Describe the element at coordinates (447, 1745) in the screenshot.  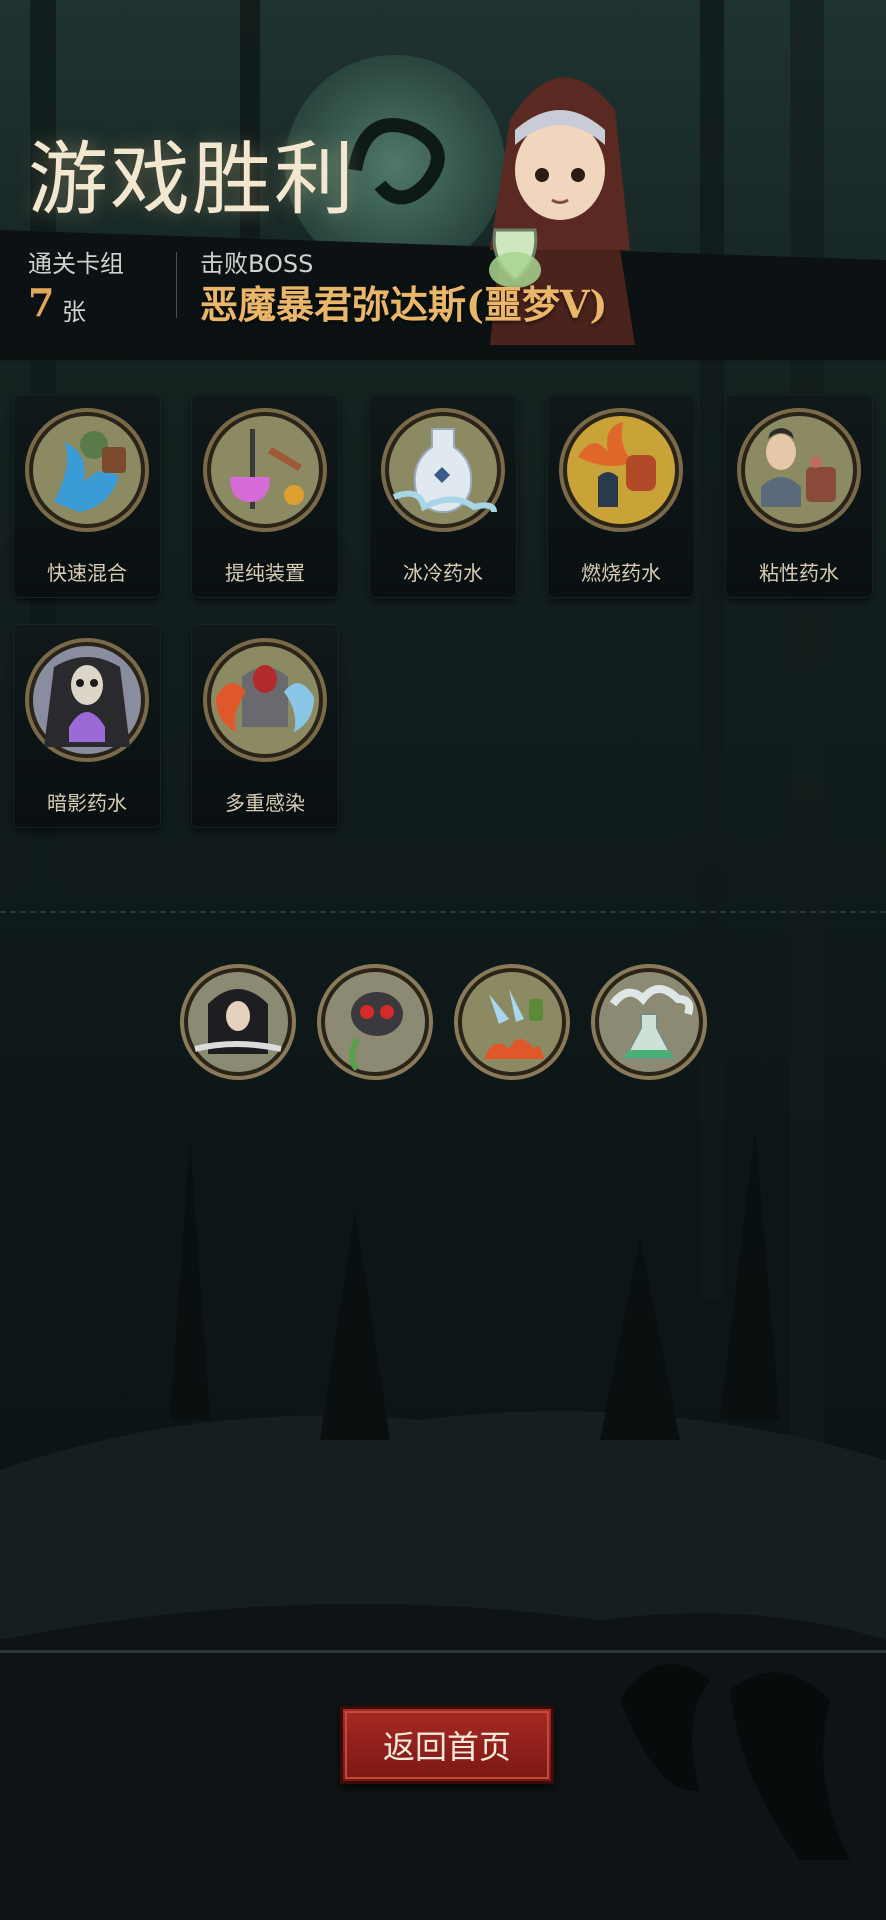
I see `return-home-button: 返回首页` at that location.